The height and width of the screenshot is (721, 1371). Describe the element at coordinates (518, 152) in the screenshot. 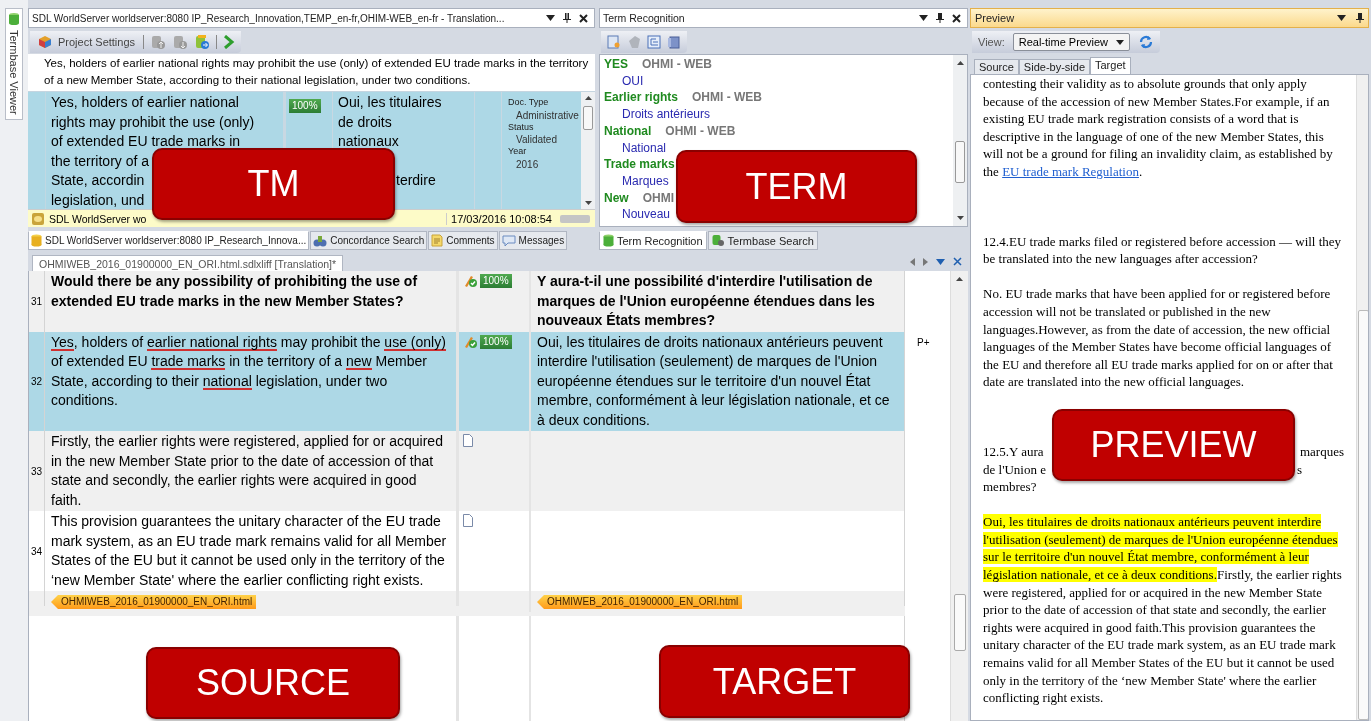

I see `field-label: Year` at that location.